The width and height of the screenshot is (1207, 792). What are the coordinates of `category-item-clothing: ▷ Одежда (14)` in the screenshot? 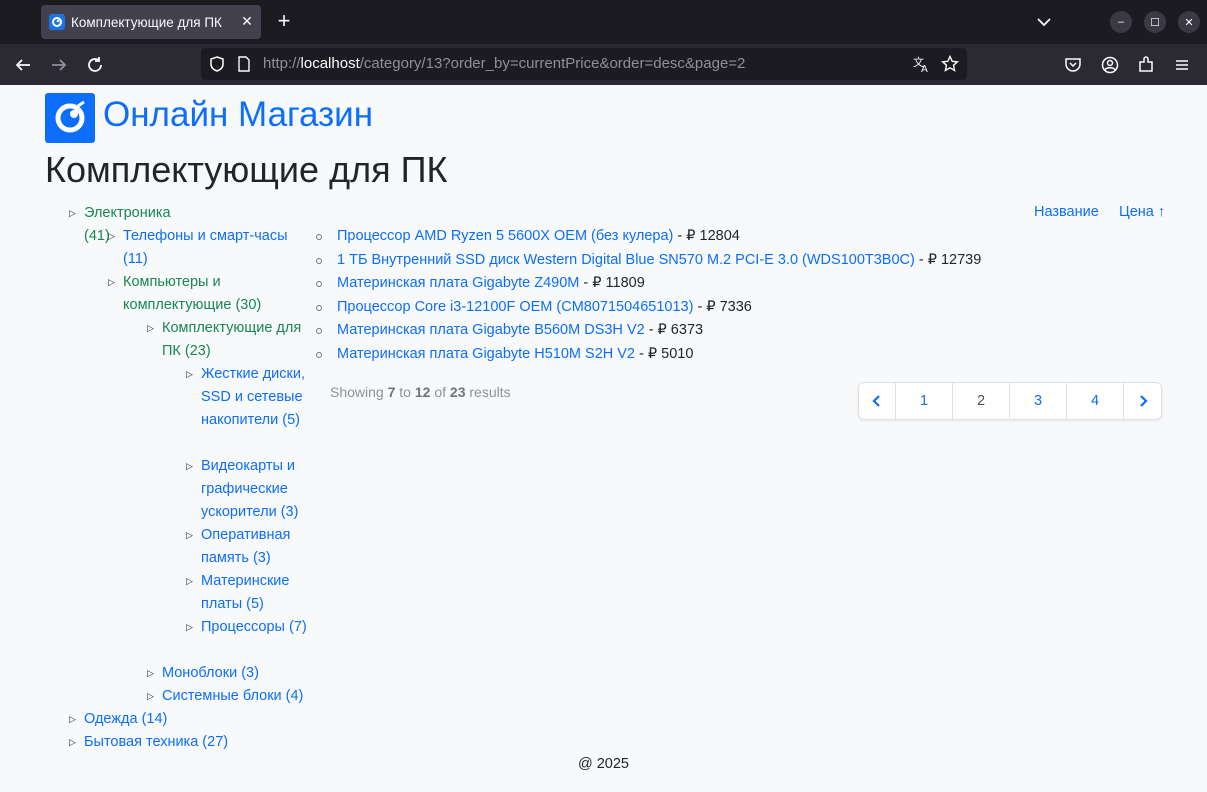 It's located at (118, 719).